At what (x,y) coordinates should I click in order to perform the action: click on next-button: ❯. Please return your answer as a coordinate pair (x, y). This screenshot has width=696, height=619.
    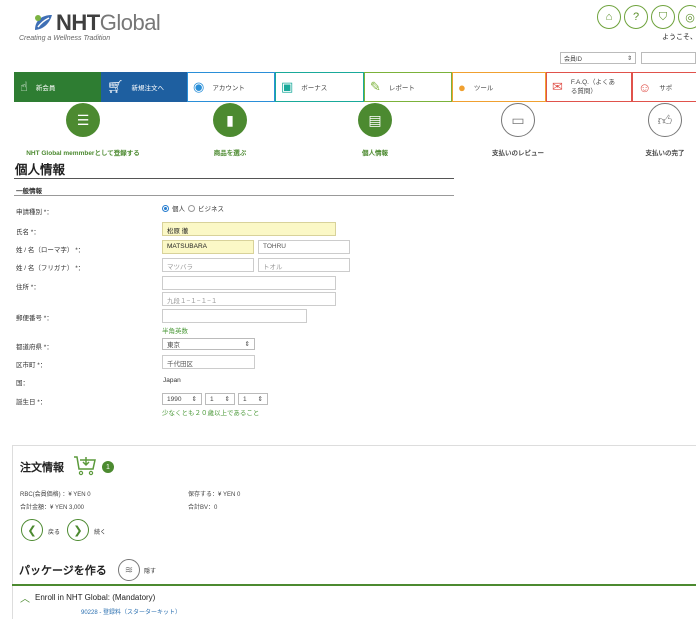
    Looking at the image, I should click on (78, 530).